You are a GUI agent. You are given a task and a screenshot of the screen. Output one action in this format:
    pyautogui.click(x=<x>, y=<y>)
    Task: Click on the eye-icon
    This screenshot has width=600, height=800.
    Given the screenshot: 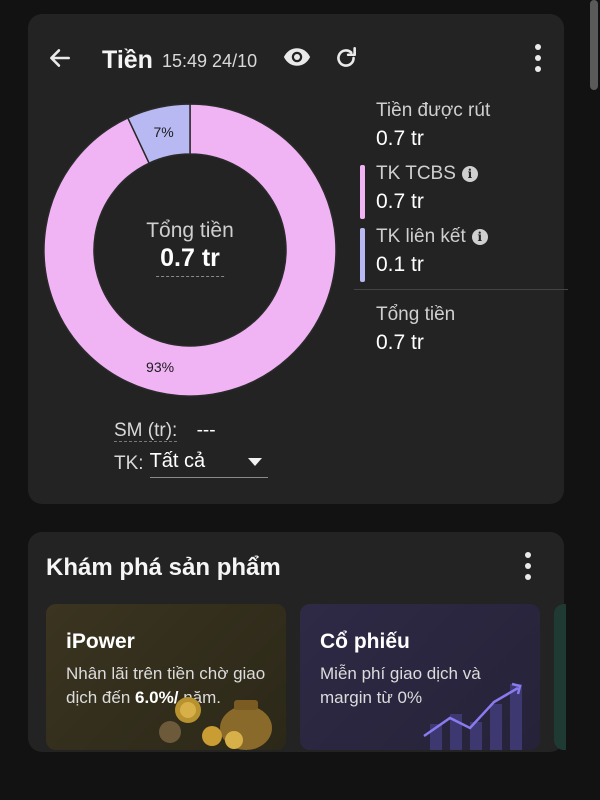 What is the action you would take?
    pyautogui.click(x=297, y=57)
    